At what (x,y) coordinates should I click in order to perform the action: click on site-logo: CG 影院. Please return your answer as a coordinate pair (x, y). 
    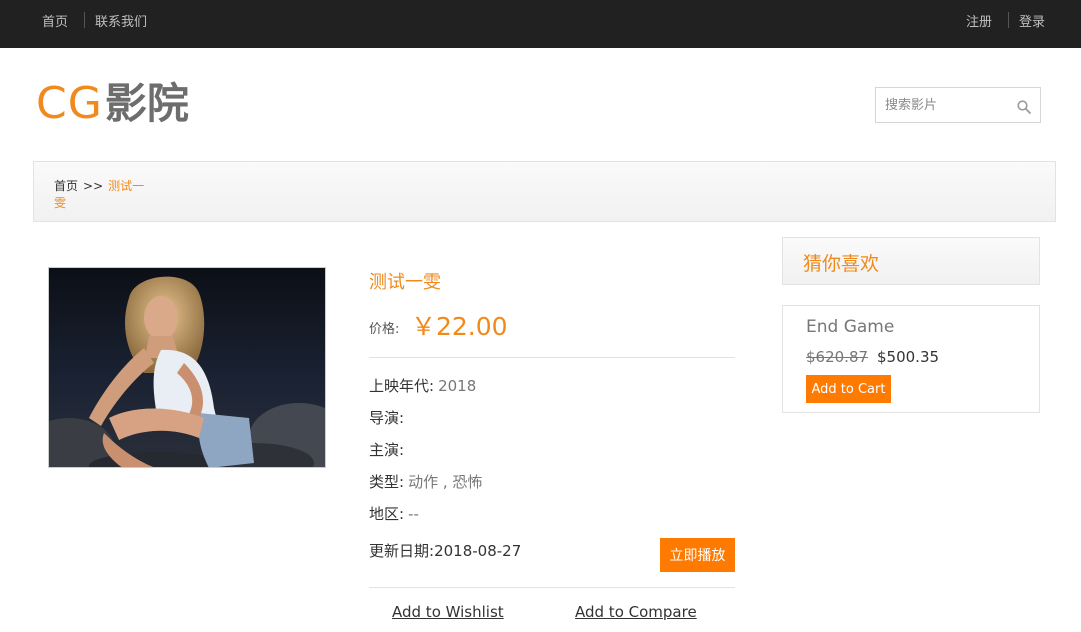
    Looking at the image, I should click on (112, 104).